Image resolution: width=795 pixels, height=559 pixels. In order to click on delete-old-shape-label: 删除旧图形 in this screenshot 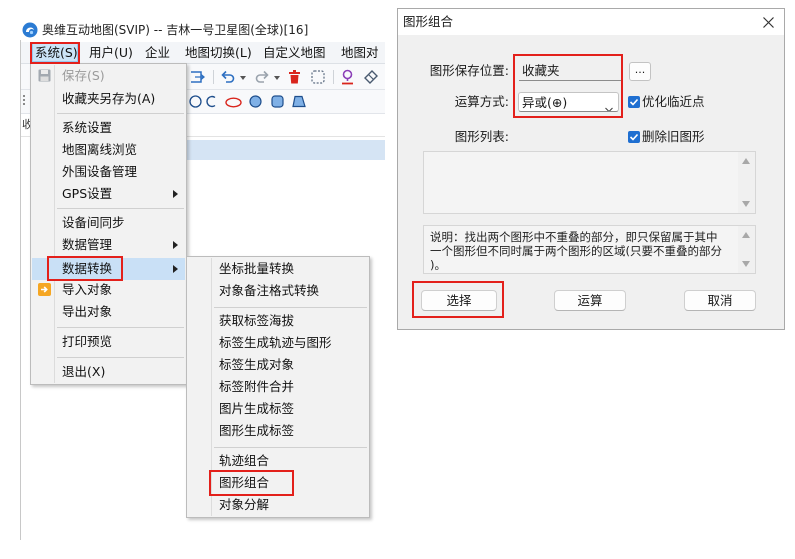, I will do `click(673, 137)`.